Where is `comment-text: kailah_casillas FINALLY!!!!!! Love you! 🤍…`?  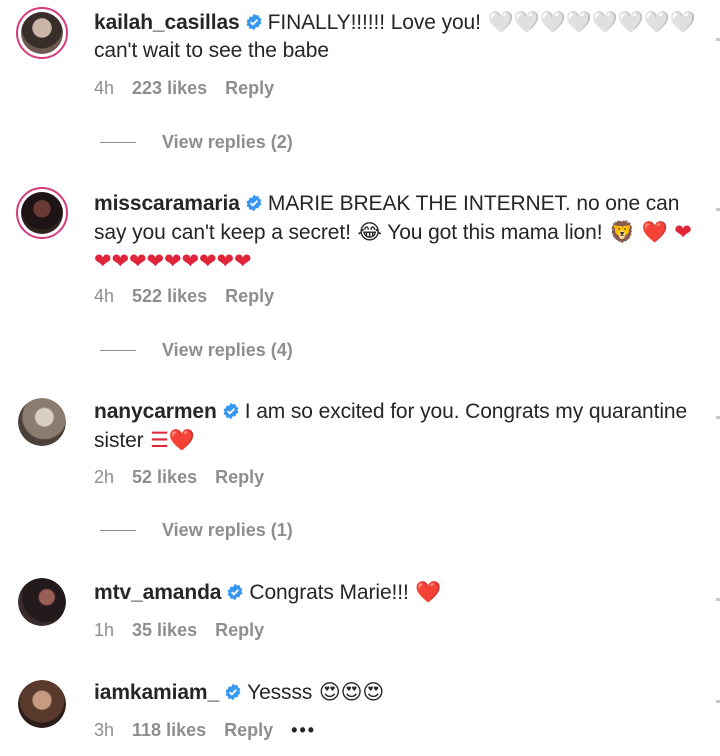
comment-text: kailah_casillas FINALLY!!!!!! Love you! 🤍… is located at coordinates (399, 36).